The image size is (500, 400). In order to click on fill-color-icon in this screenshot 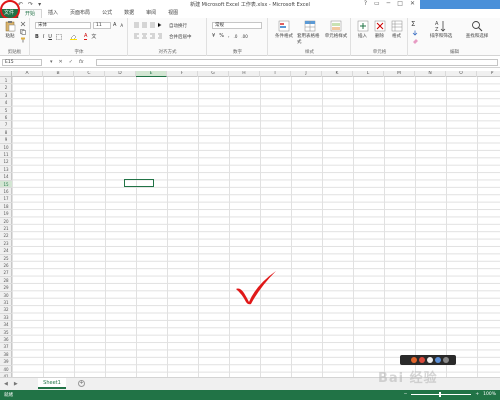, I will do `click(74, 37)`.